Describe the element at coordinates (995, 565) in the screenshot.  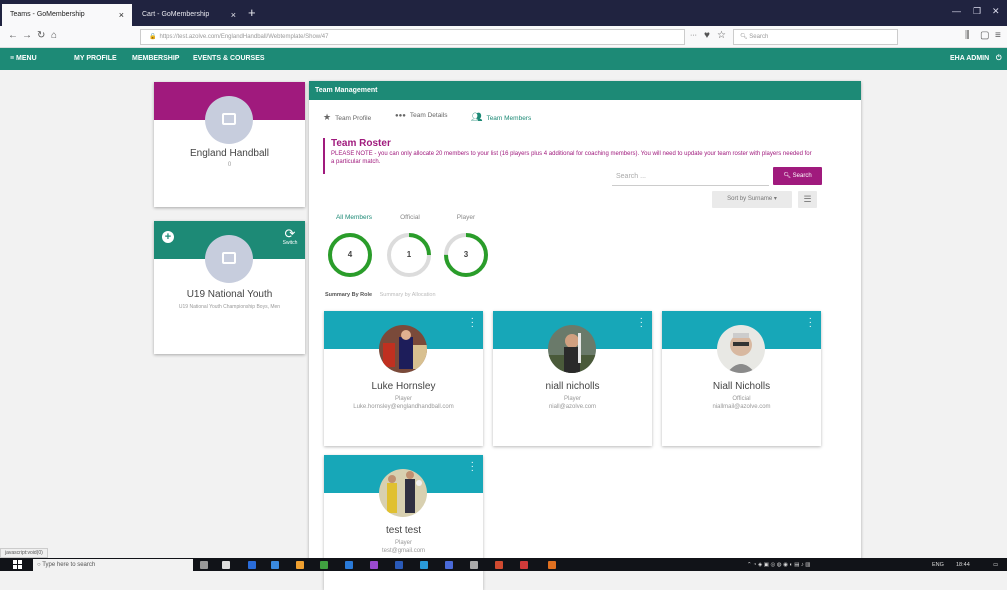
I see `notifications-icon: ▭` at that location.